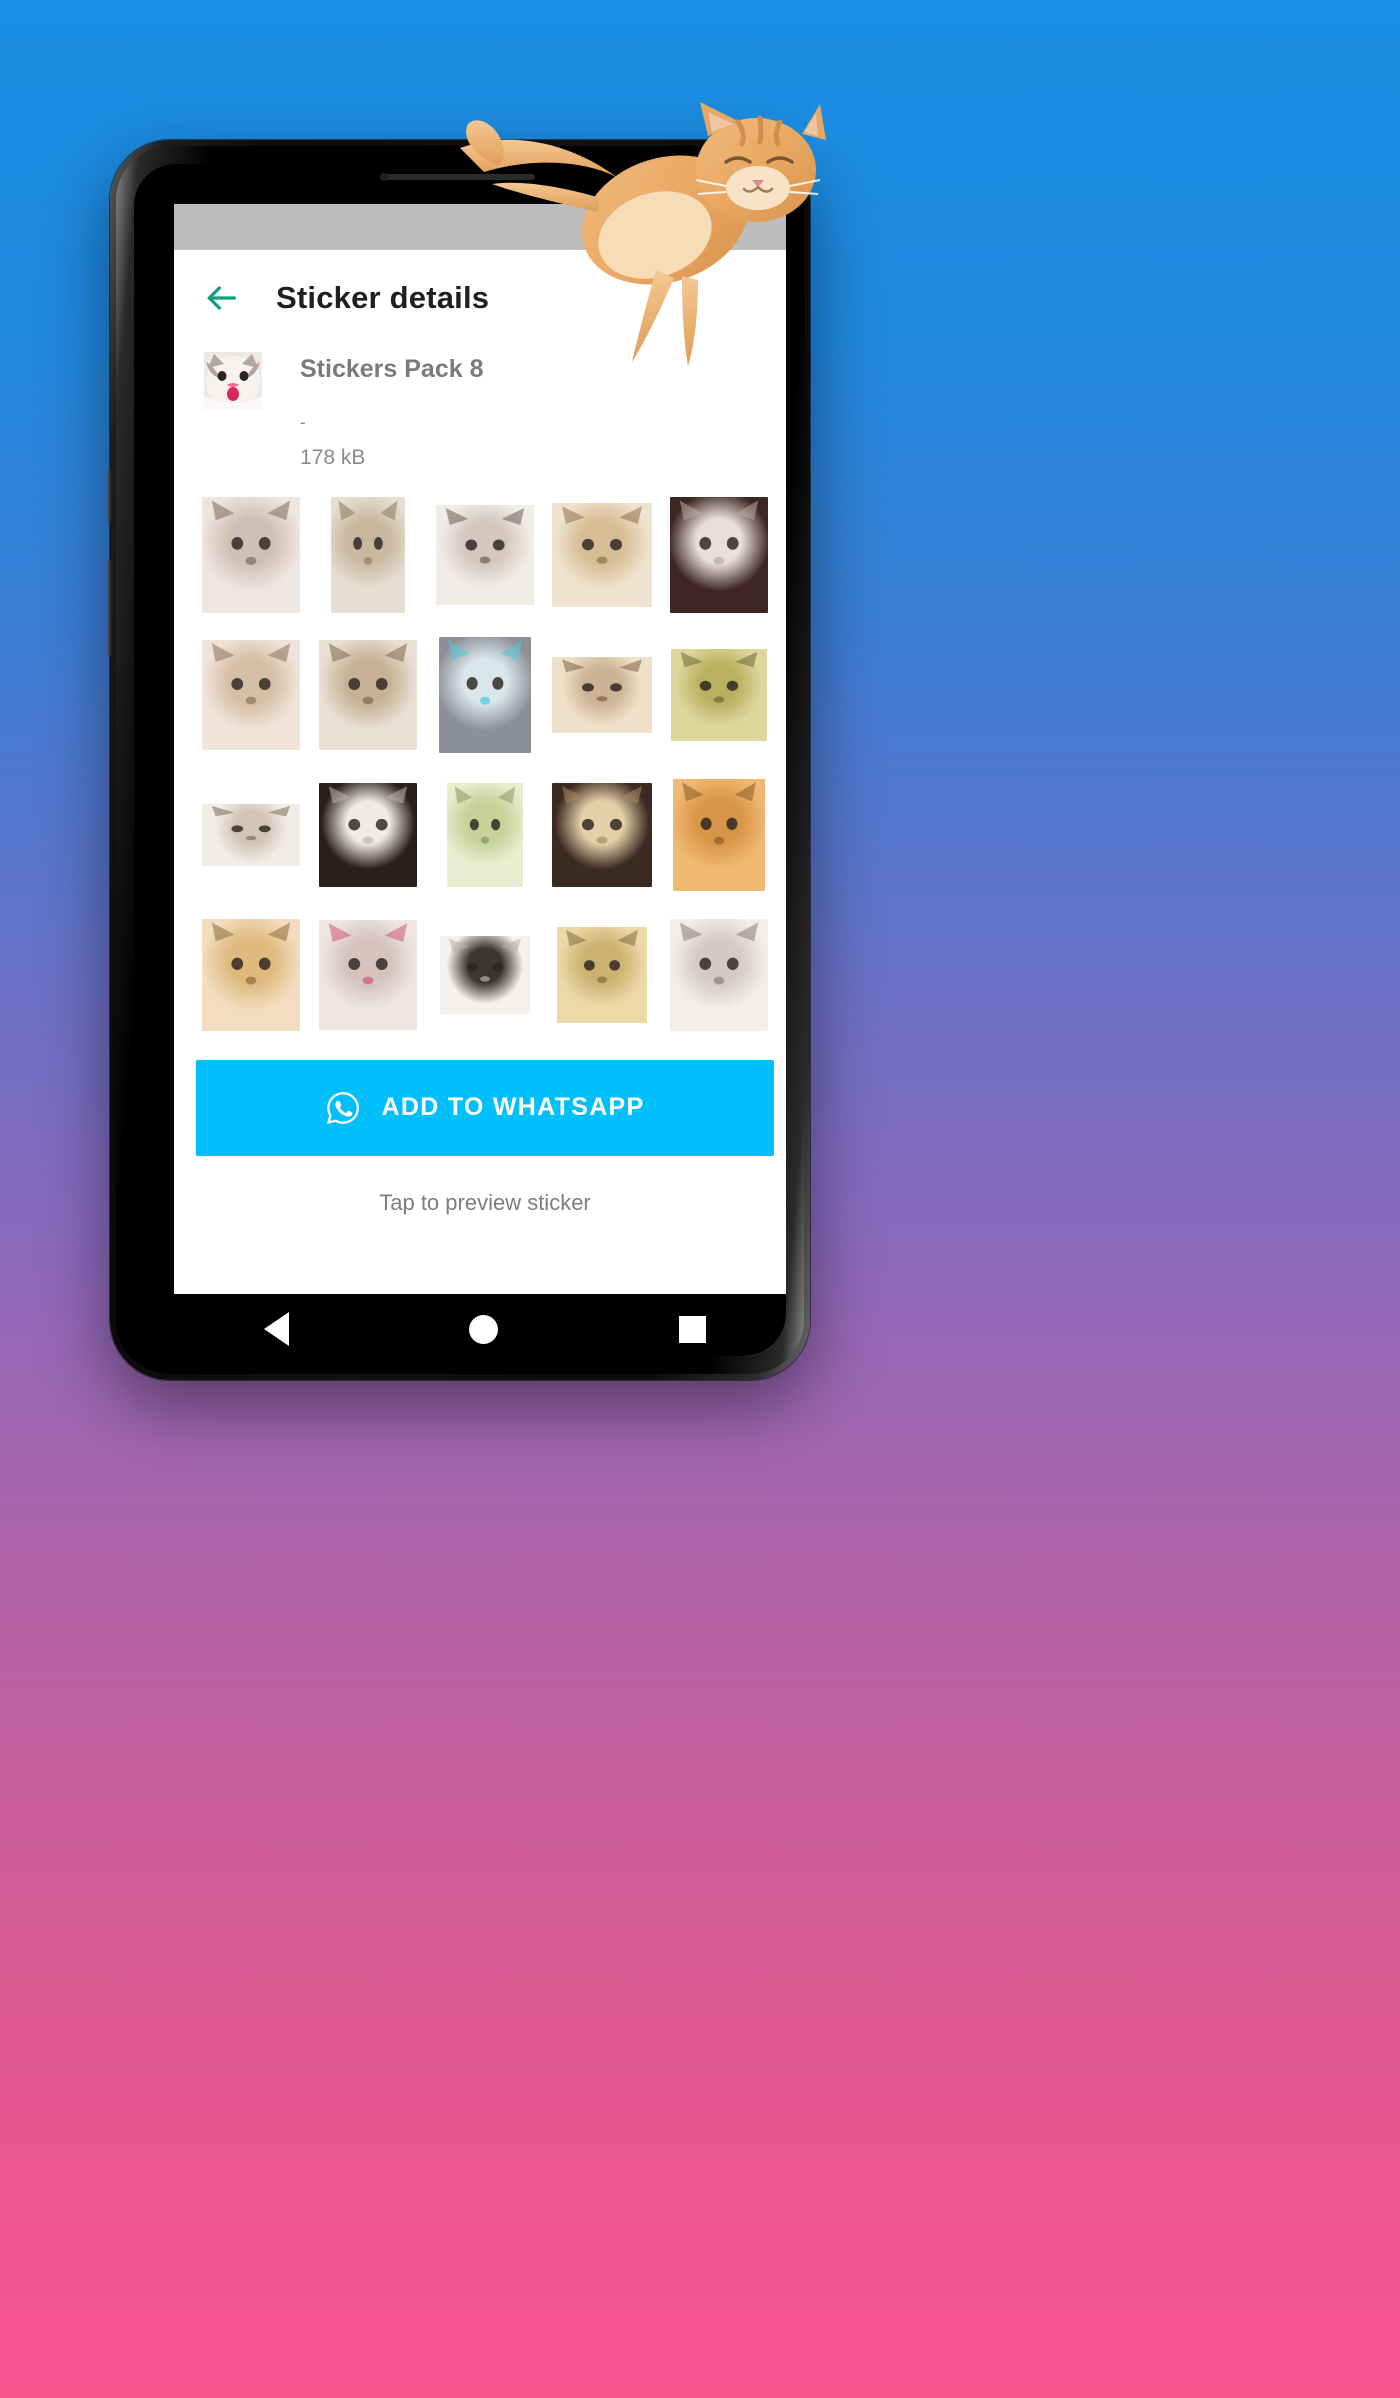  Describe the element at coordinates (692, 1329) in the screenshot. I see `nav-recents-square-icon` at that location.